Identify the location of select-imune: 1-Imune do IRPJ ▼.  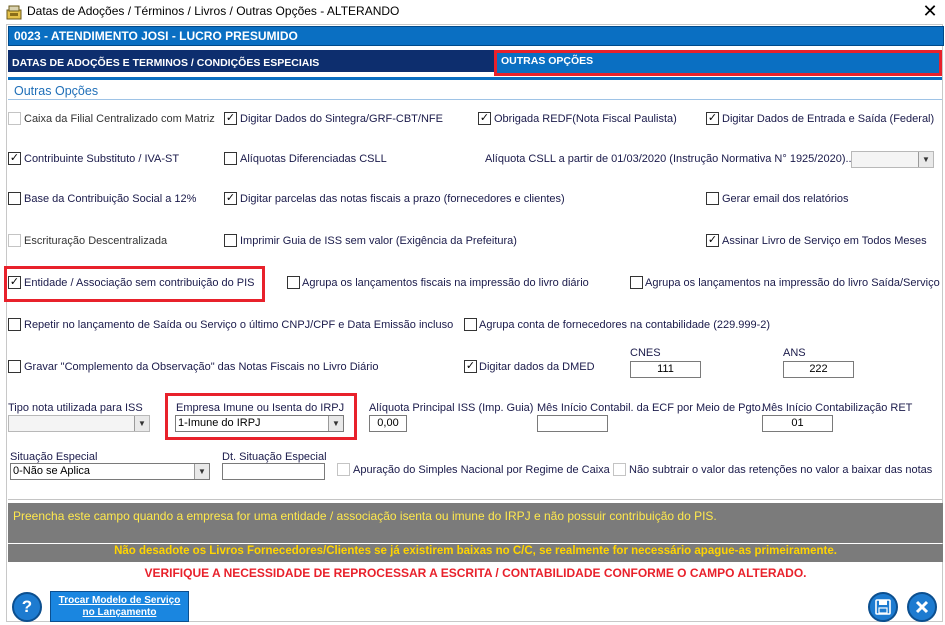
(259, 423).